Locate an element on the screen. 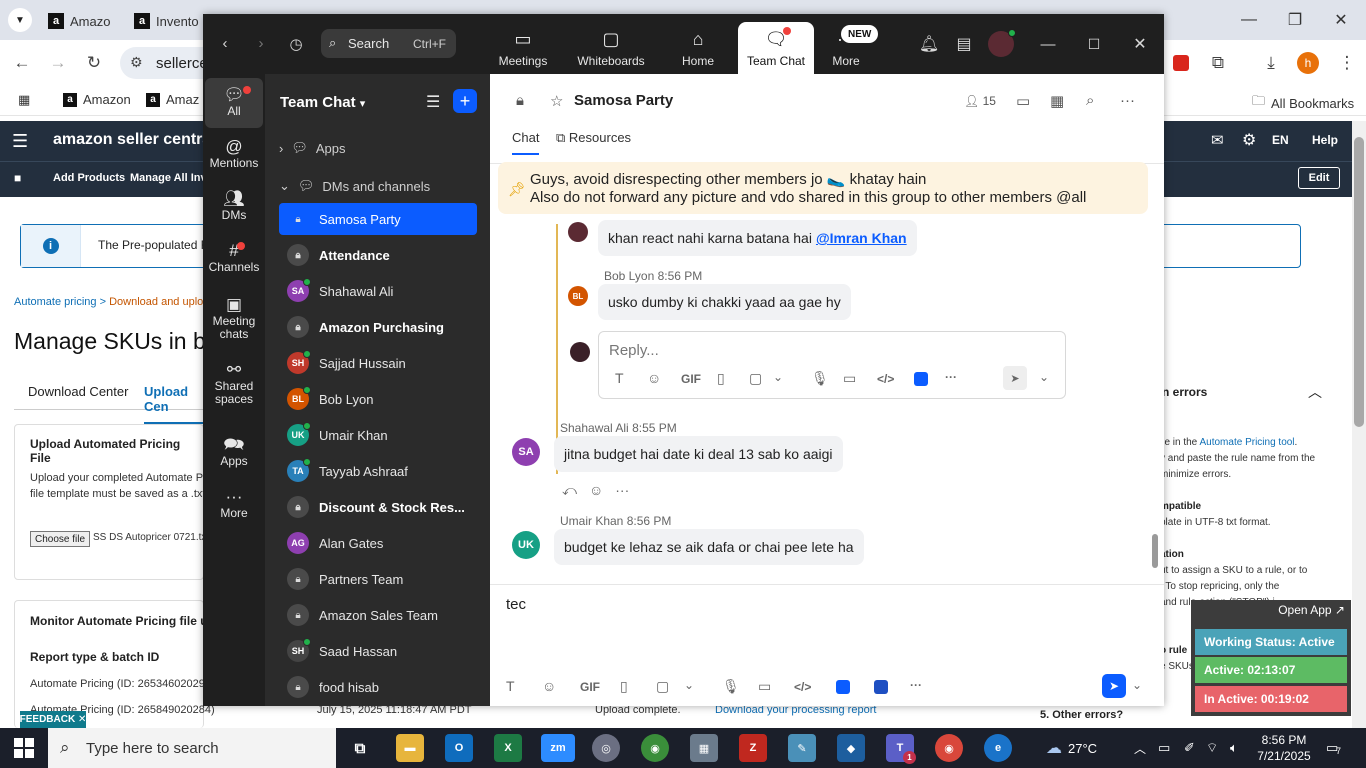  channel-list-item: 🔒︎ Attendance is located at coordinates (378, 255).